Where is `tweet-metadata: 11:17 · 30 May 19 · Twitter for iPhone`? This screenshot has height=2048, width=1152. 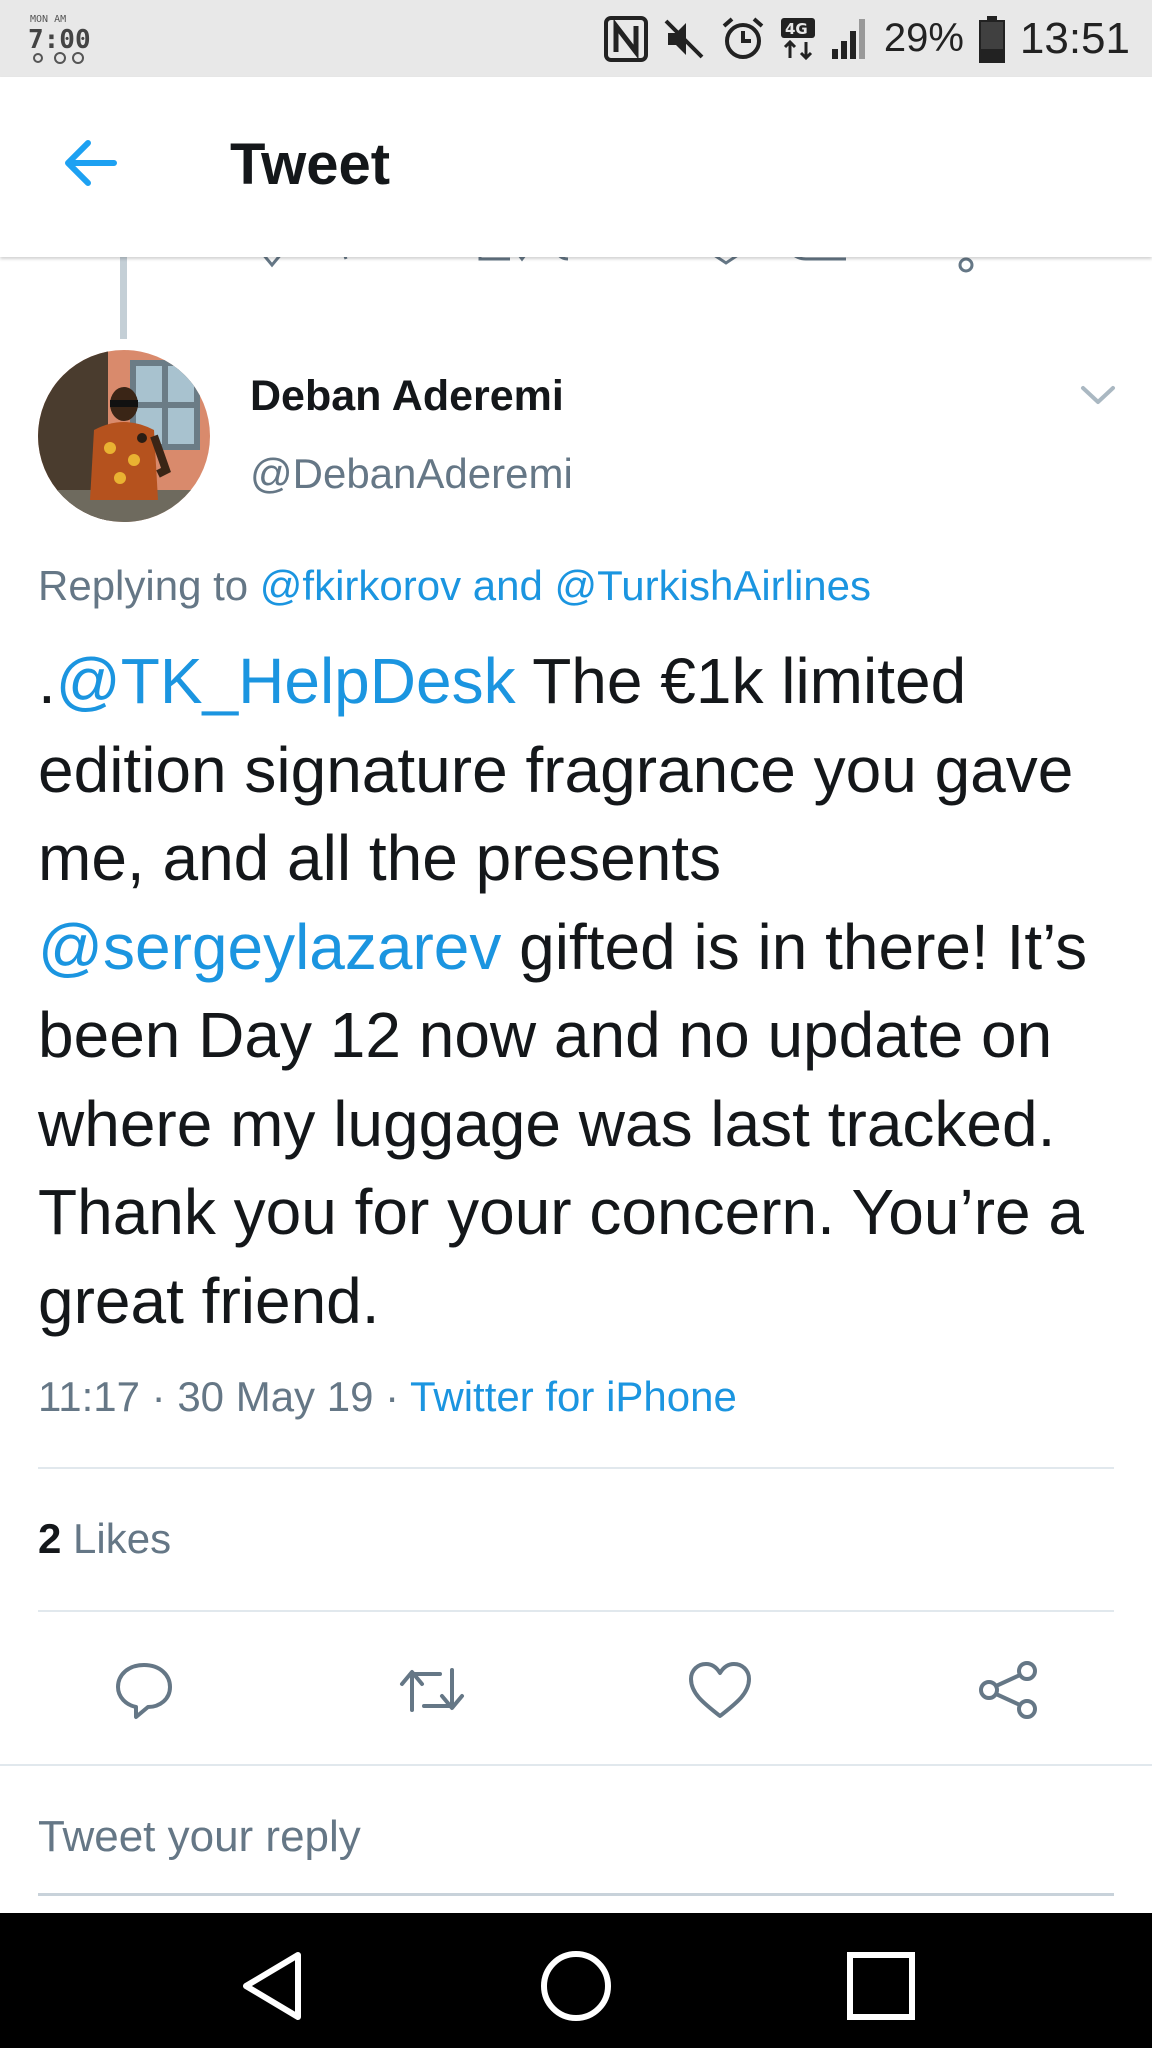 tweet-metadata: 11:17 · 30 May 19 · Twitter for iPhone is located at coordinates (387, 1397).